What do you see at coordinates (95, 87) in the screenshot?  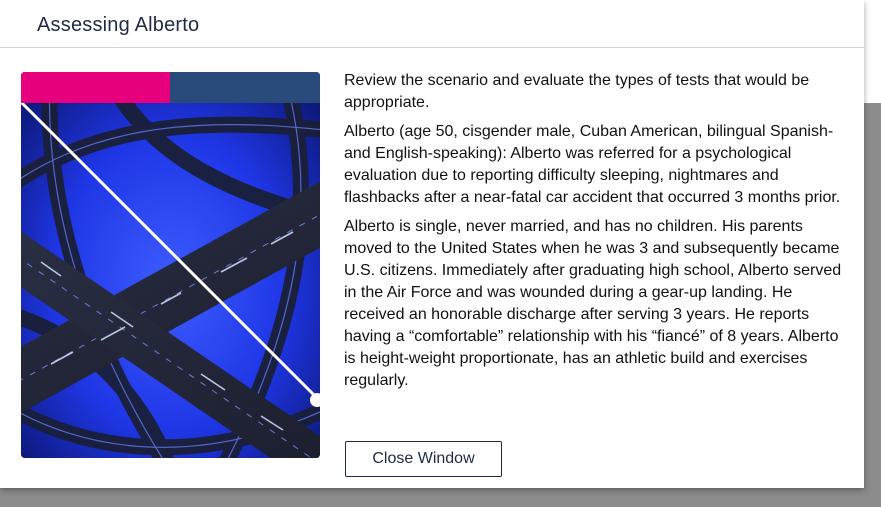 I see `accent-bar-pink` at bounding box center [95, 87].